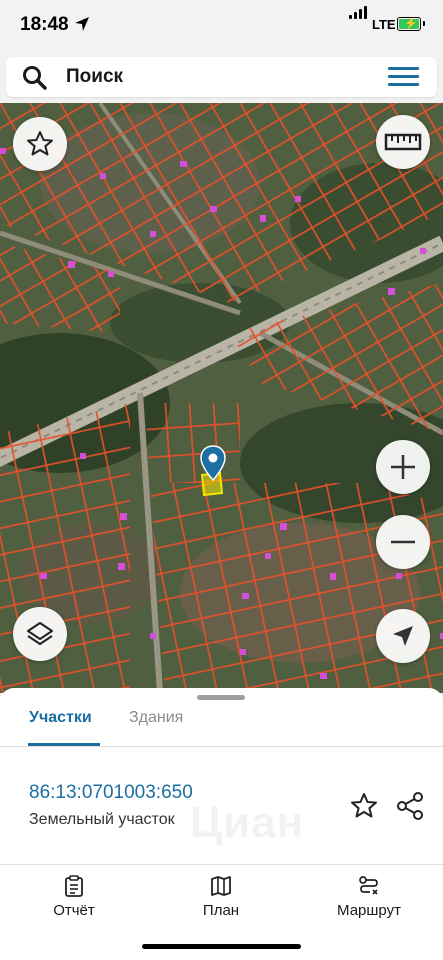 The width and height of the screenshot is (443, 960). I want to click on layers-icon, so click(40, 633).